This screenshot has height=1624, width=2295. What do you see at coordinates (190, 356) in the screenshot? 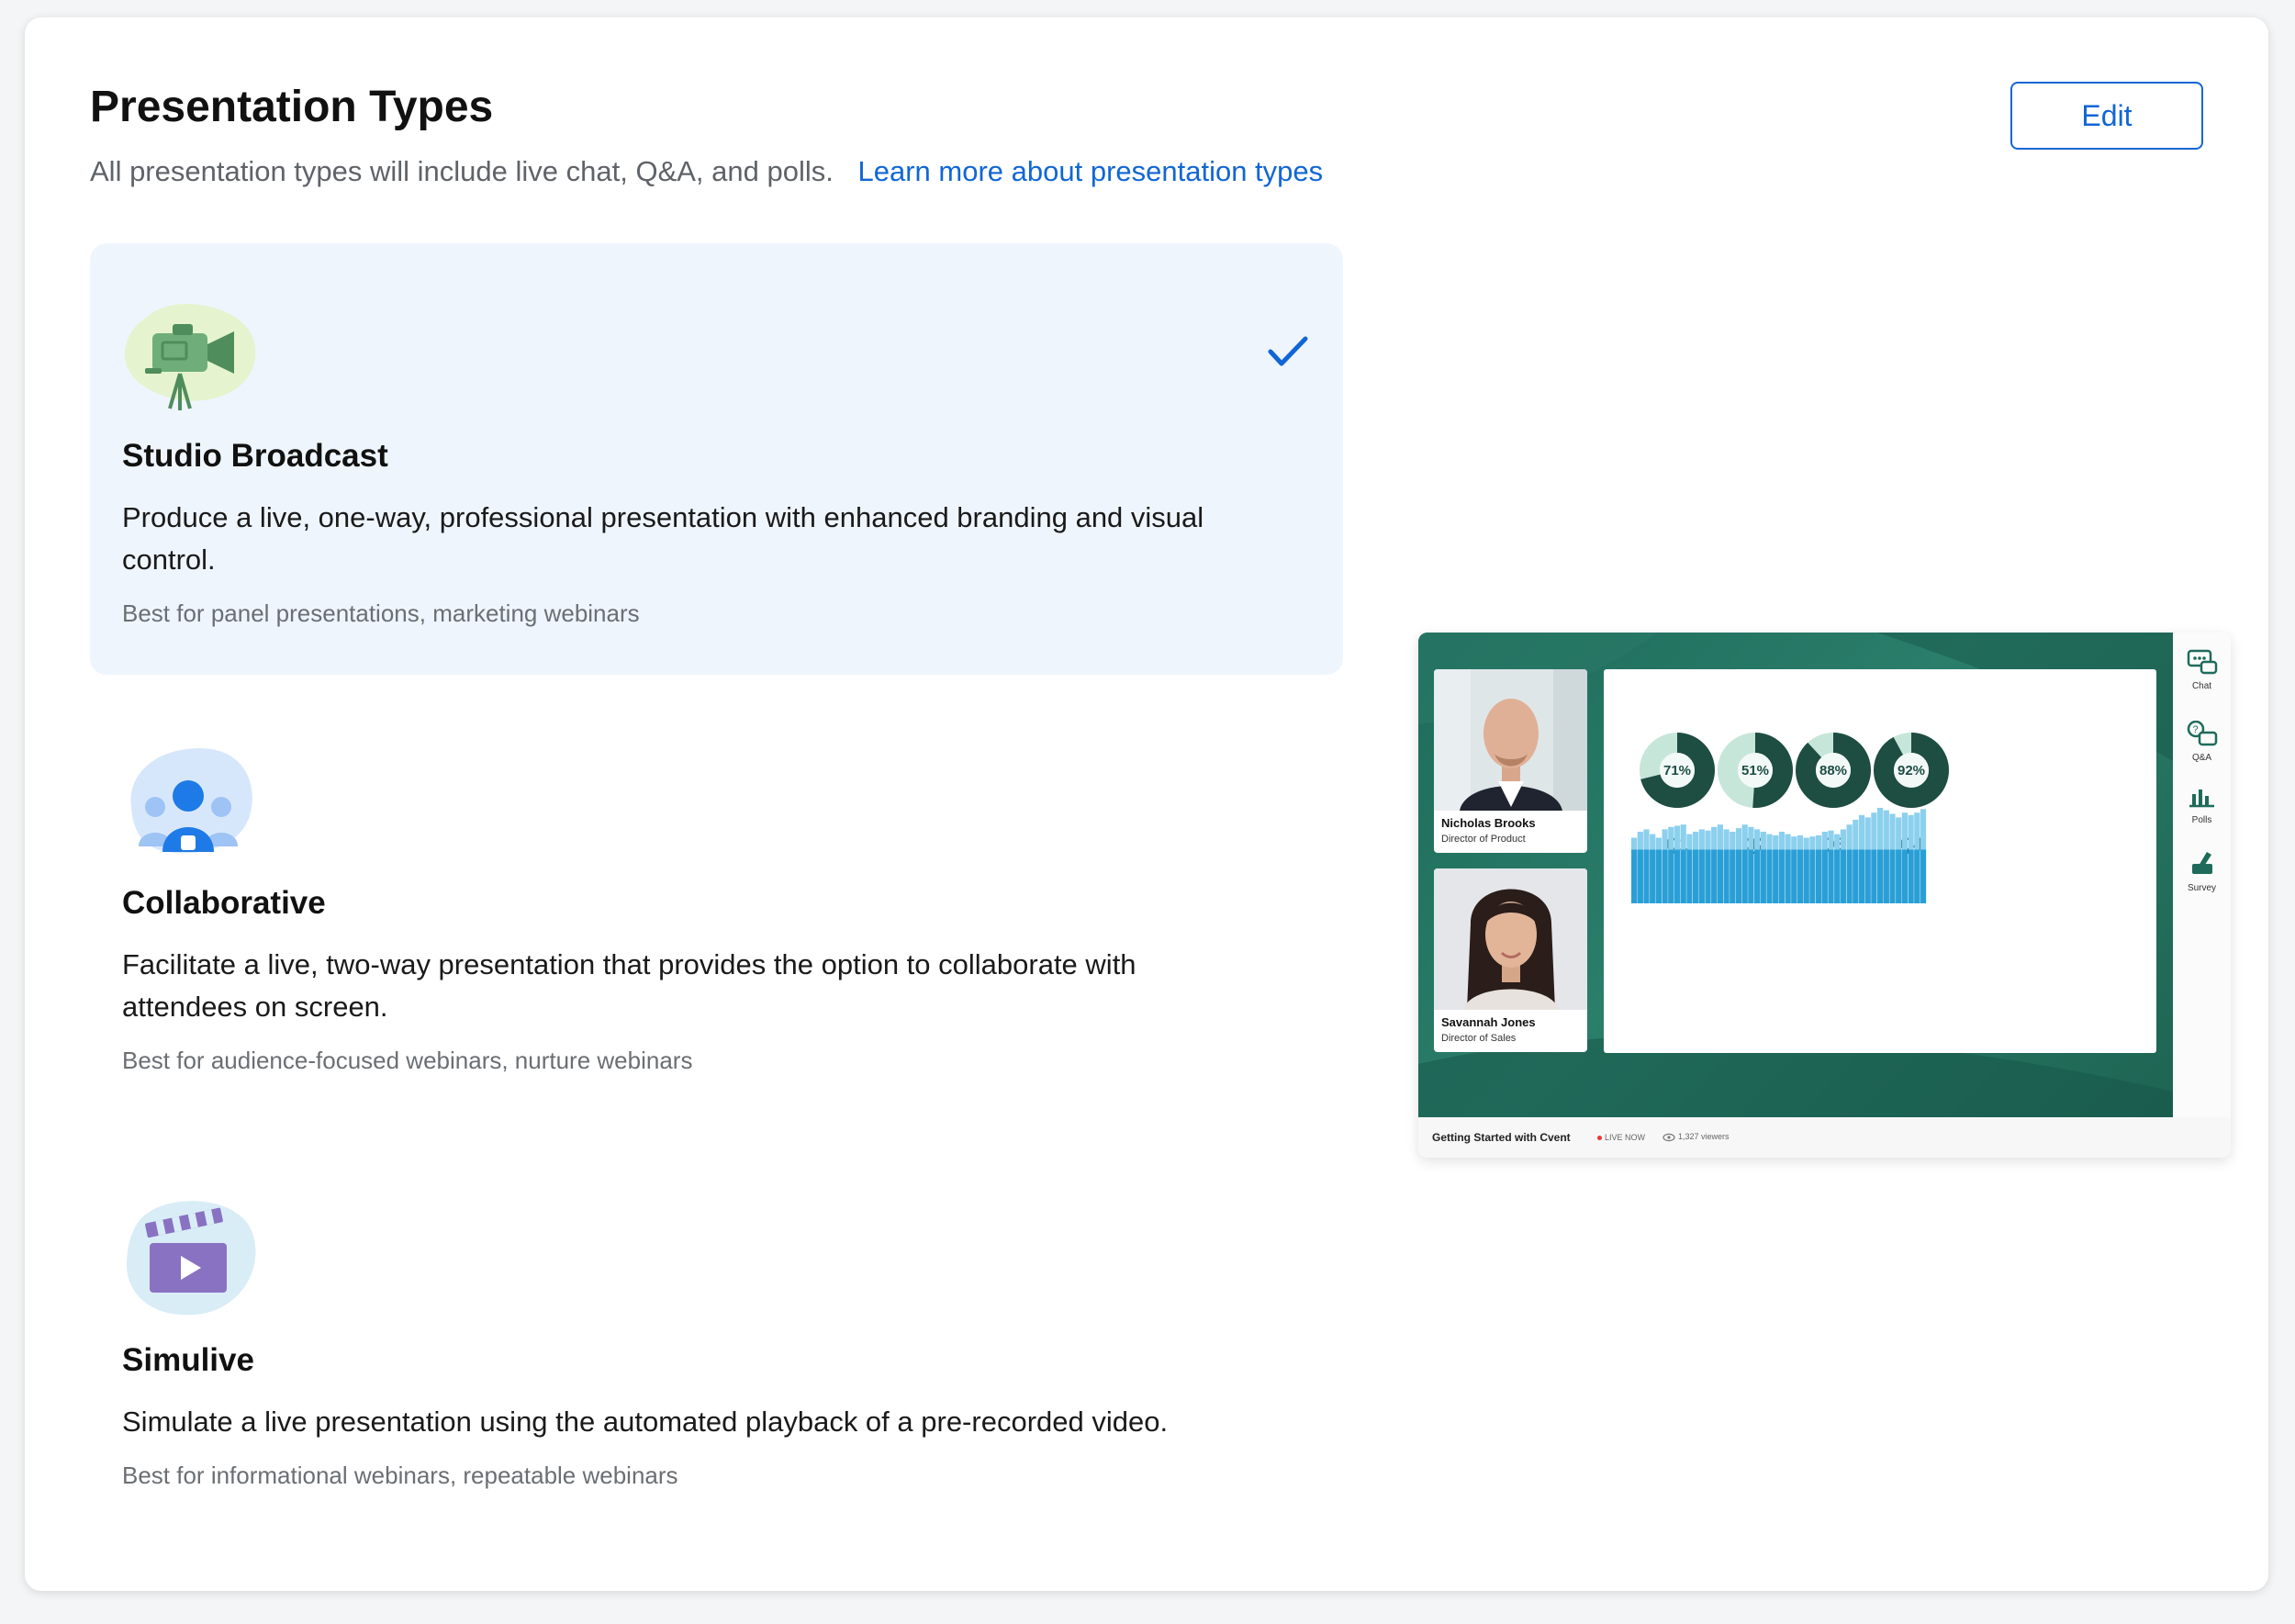
I see `video-camera-icon` at bounding box center [190, 356].